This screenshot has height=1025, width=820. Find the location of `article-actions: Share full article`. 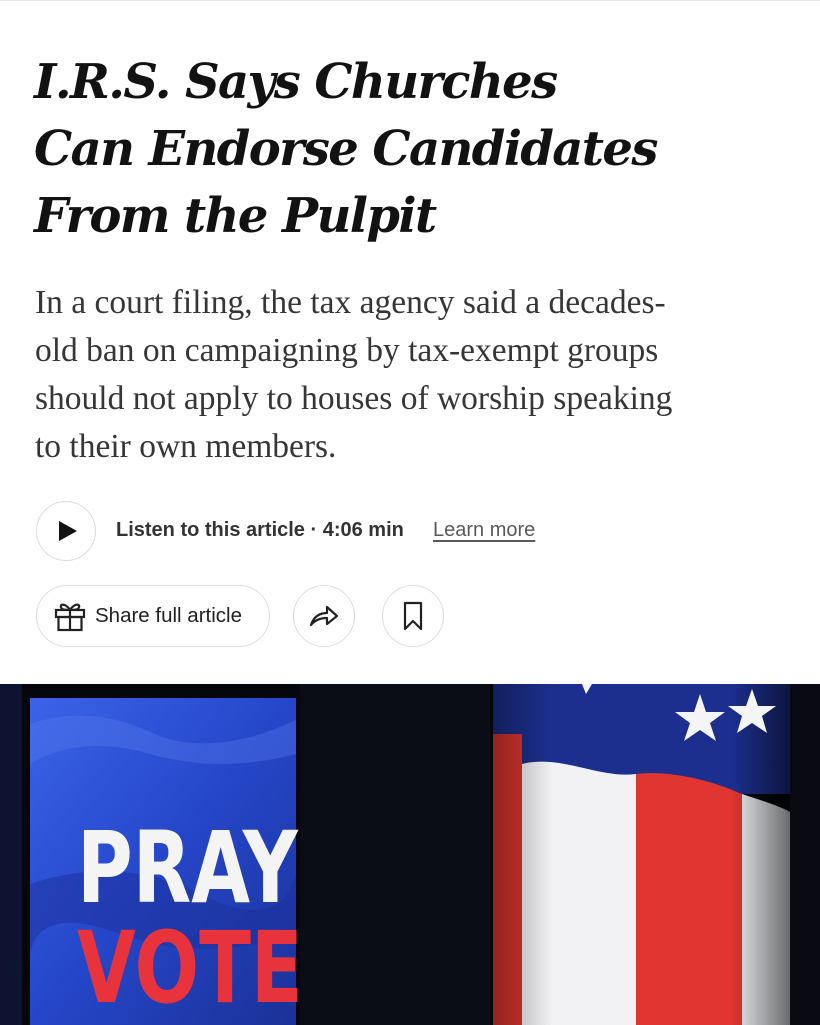

article-actions: Share full article is located at coordinates (386, 616).